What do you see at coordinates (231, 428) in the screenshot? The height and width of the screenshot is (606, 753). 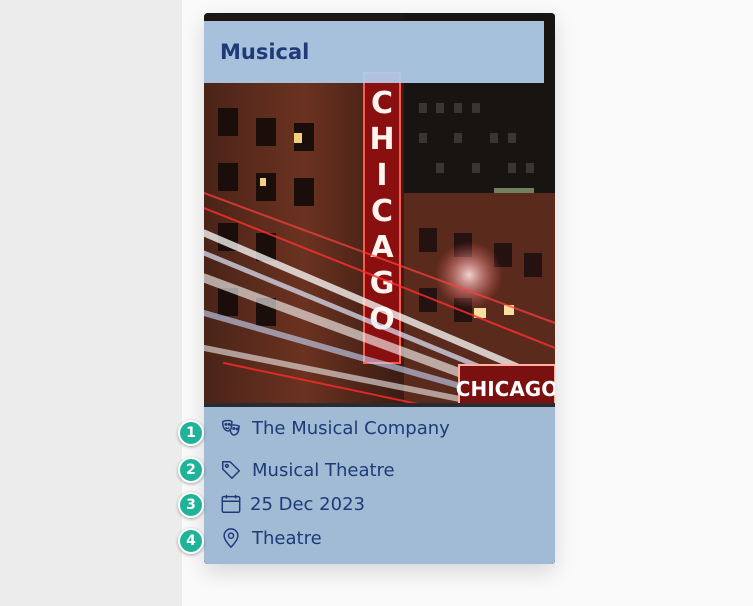 I see `theatre-masks-icon` at bounding box center [231, 428].